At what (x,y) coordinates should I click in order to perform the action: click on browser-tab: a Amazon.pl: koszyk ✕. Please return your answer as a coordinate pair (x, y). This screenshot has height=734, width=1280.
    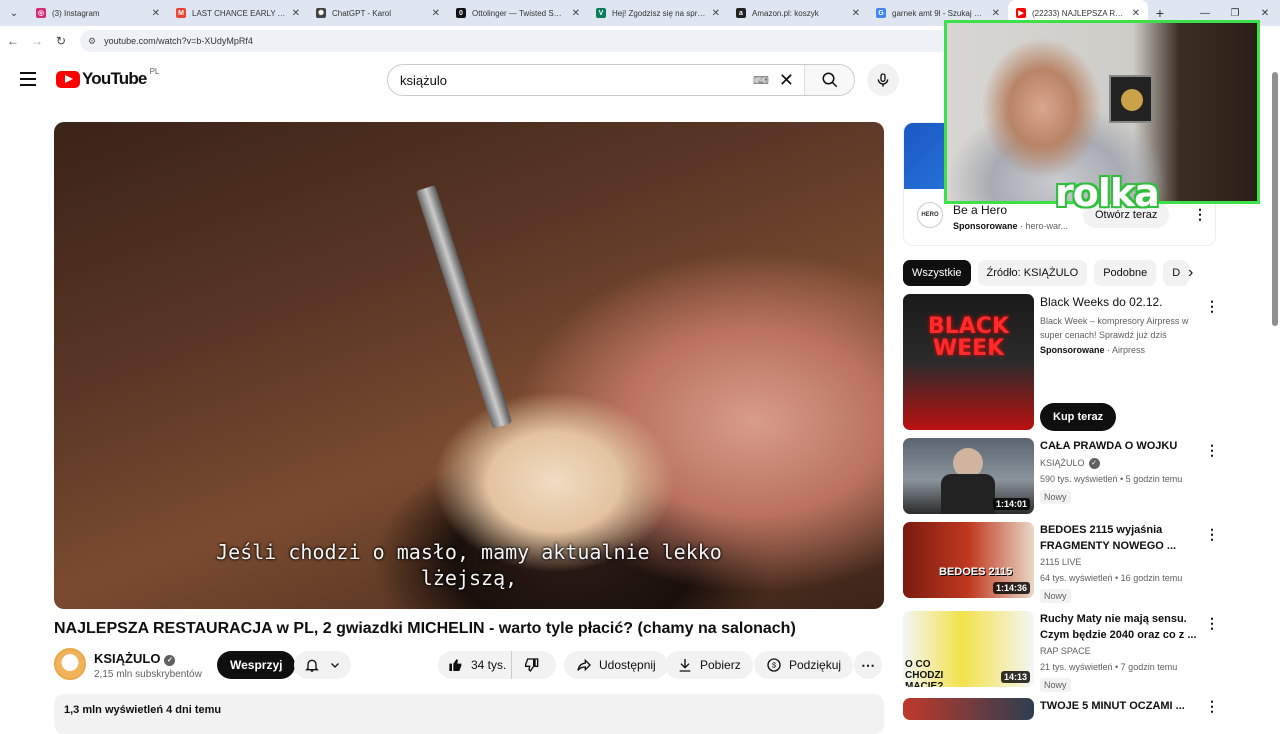
    Looking at the image, I should click on (798, 13).